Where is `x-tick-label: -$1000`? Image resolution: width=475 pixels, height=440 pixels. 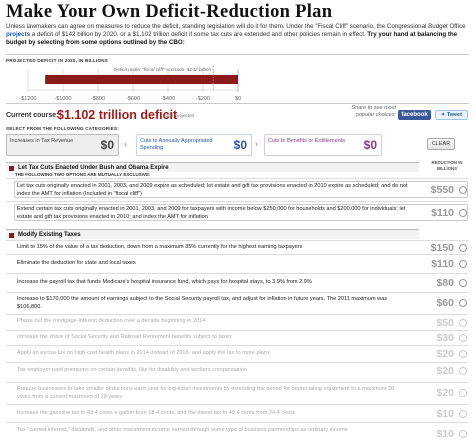
x-tick-label: -$1000 is located at coordinates (62, 99).